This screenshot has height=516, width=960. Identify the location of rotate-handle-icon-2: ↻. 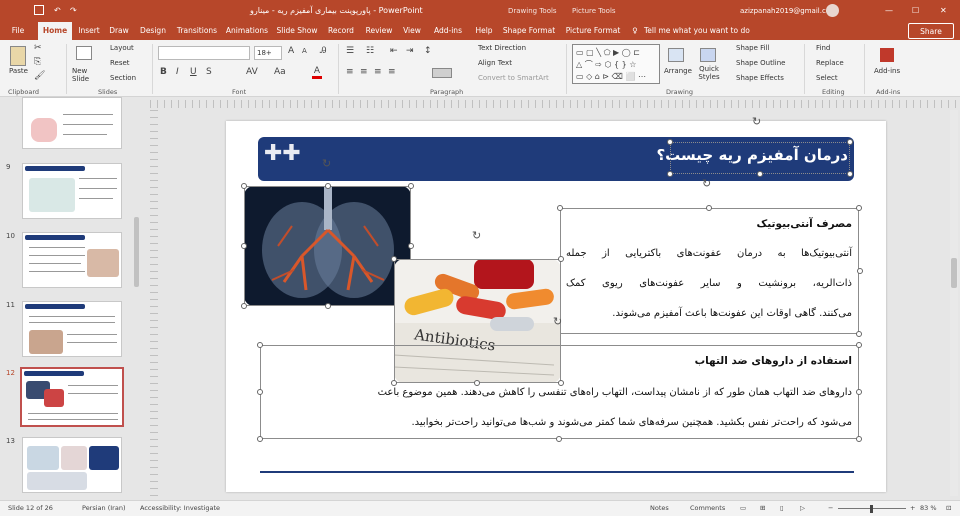
(706, 183).